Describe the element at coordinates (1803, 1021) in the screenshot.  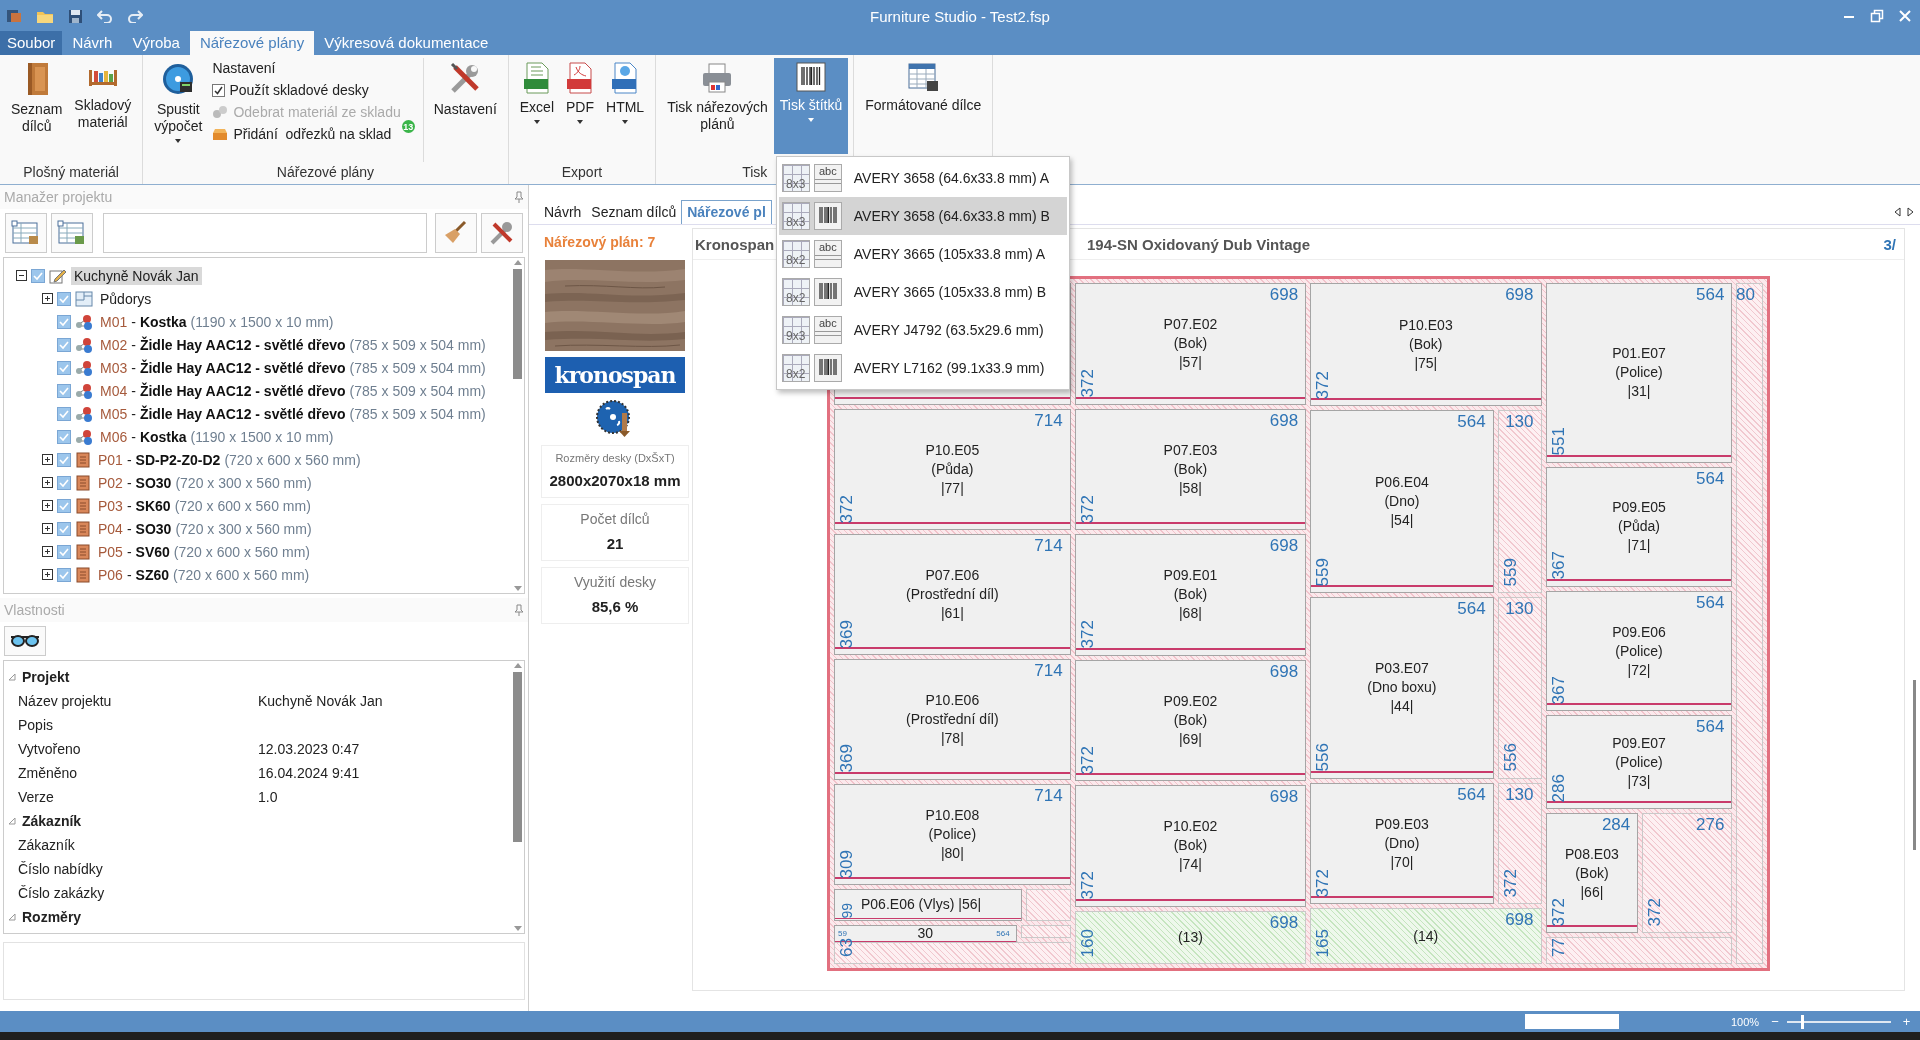
I see `slider-thumb` at that location.